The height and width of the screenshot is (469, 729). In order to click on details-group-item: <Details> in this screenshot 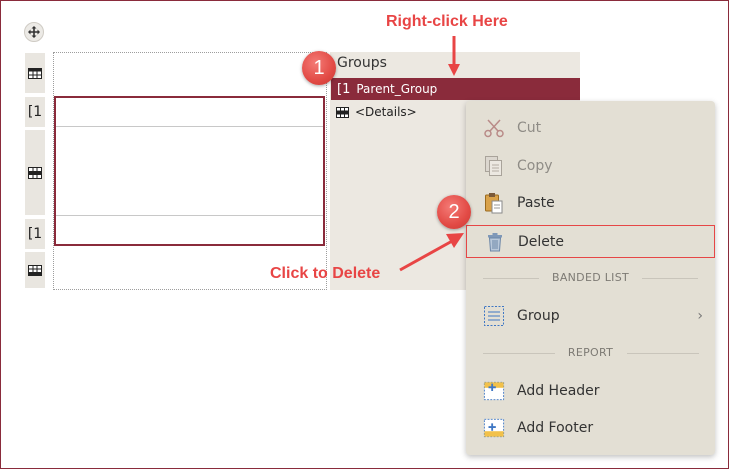, I will do `click(376, 112)`.